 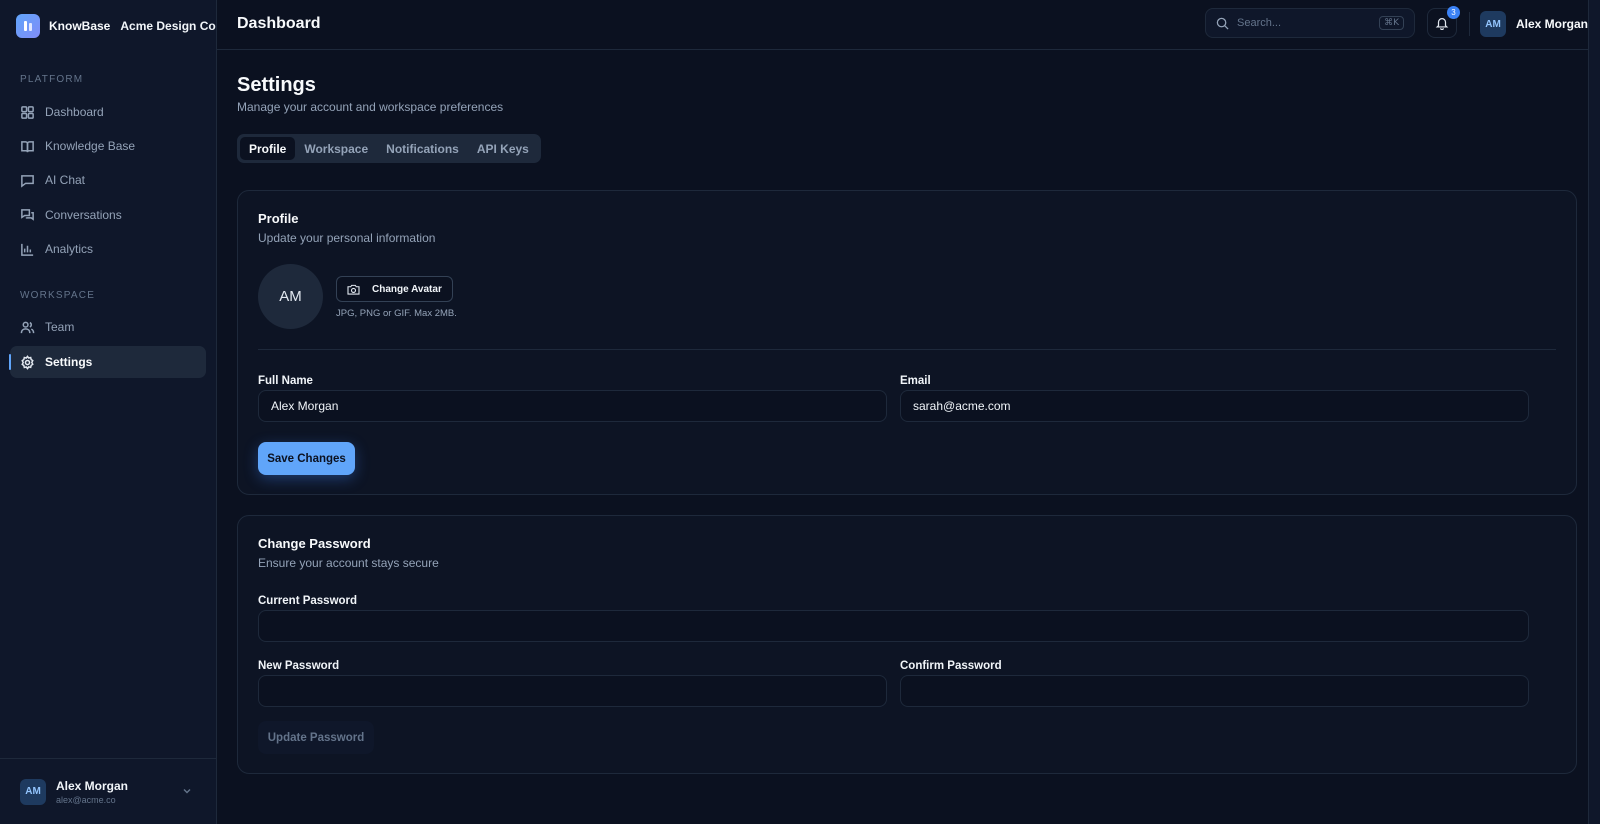 I want to click on workspace-name: Acme Design Co, so click(x=168, y=26).